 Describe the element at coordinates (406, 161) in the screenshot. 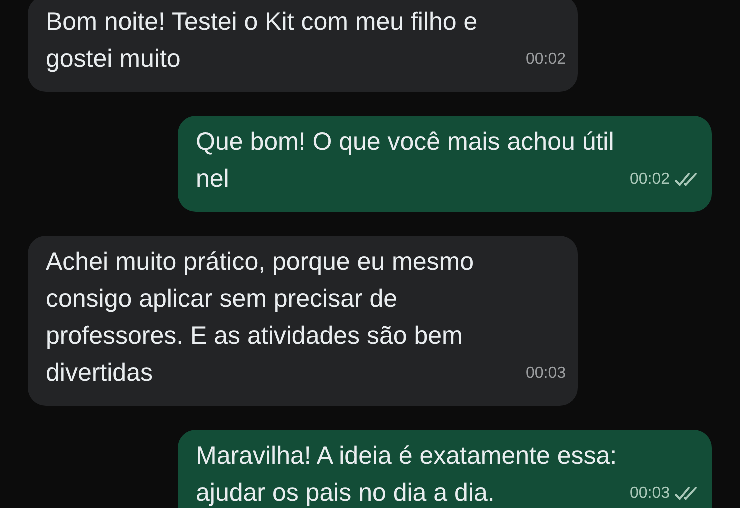

I see `message-text: Que bom! O que você mais achou útil nel` at that location.